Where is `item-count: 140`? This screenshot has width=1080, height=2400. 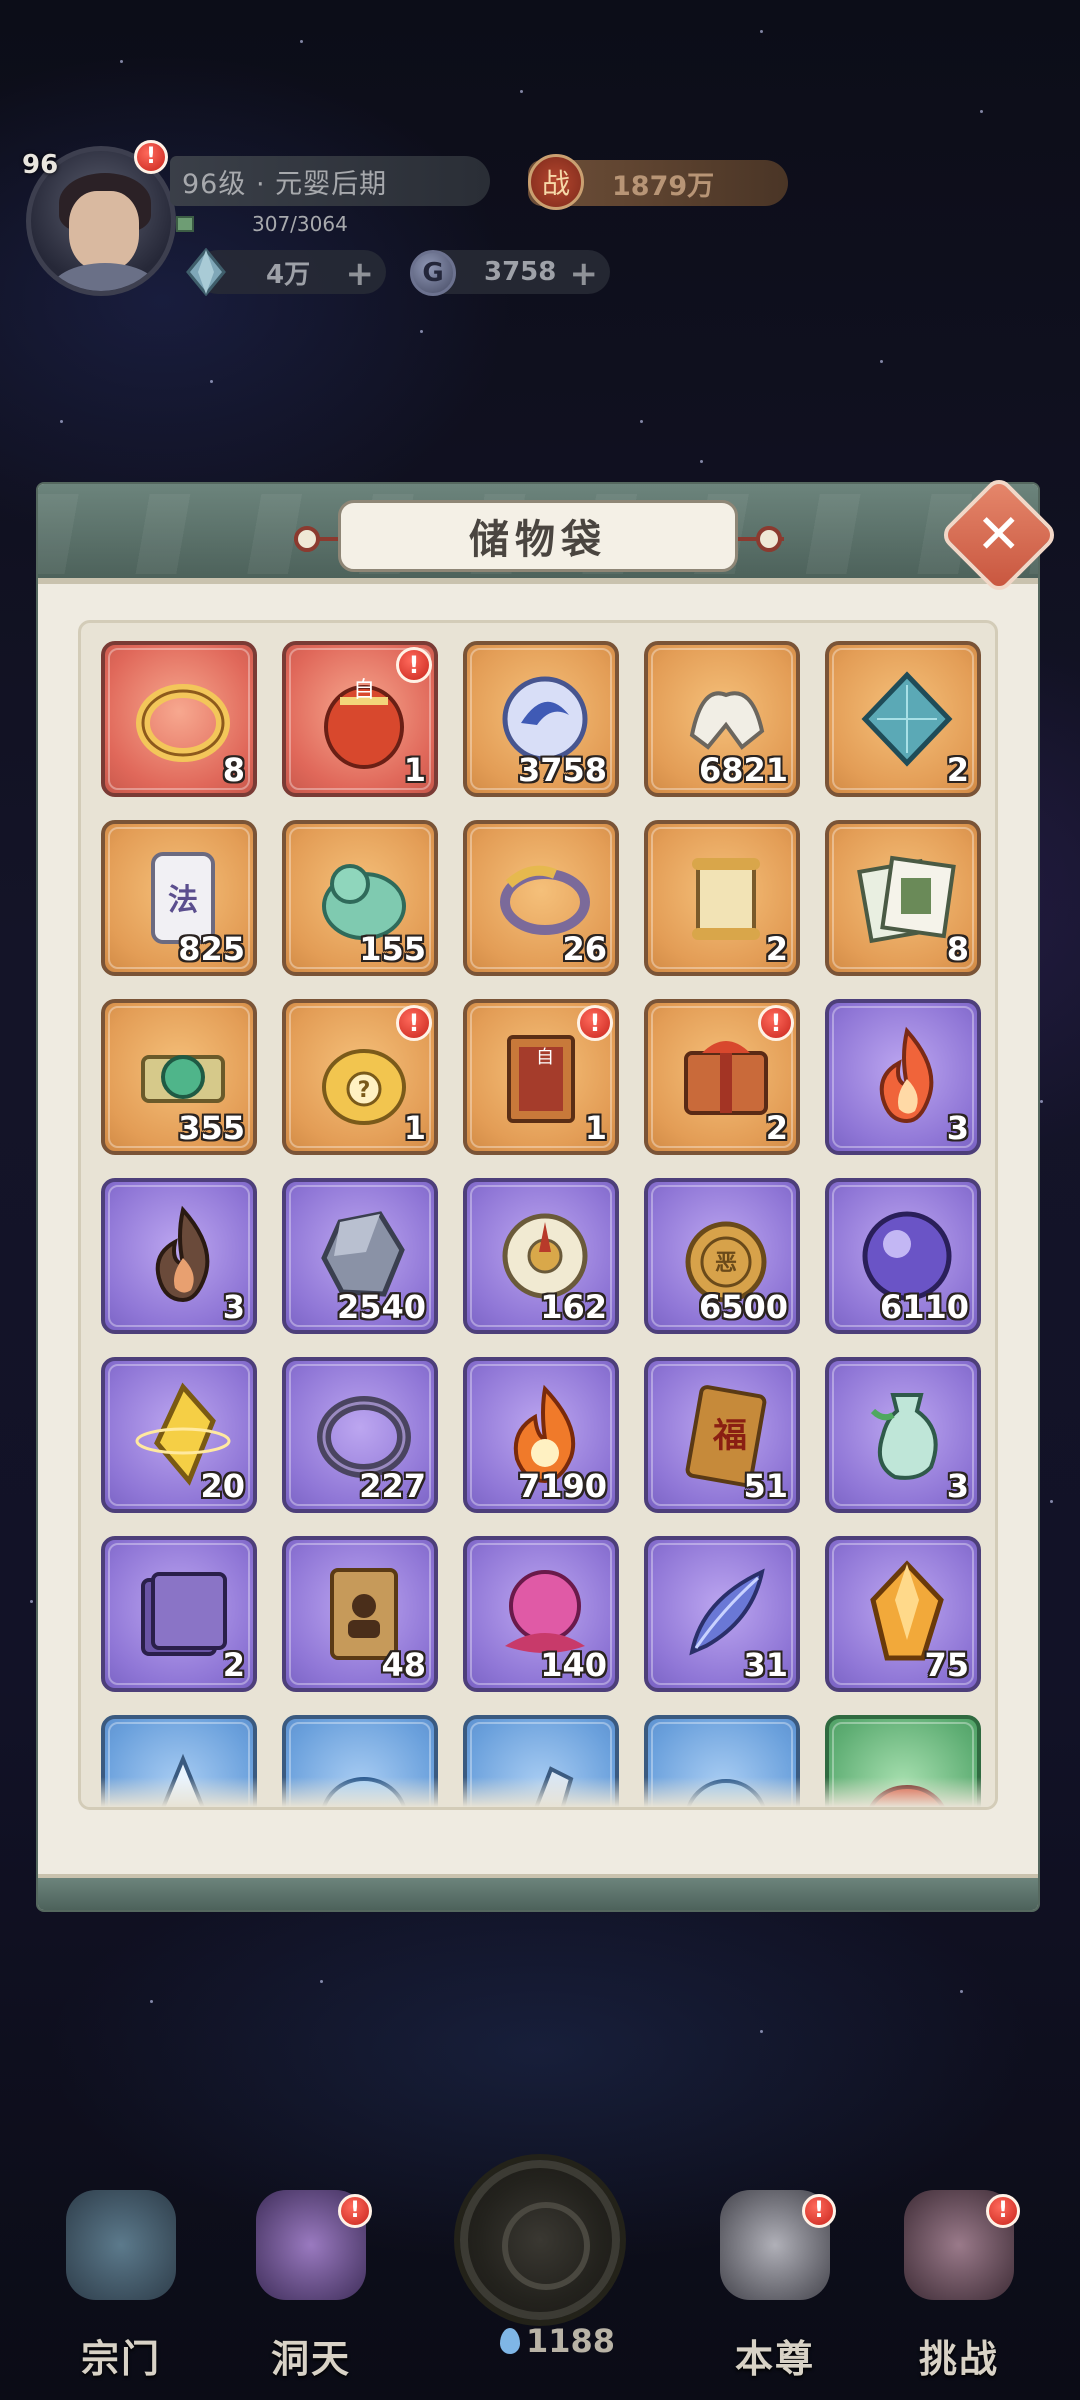 item-count: 140 is located at coordinates (573, 1665).